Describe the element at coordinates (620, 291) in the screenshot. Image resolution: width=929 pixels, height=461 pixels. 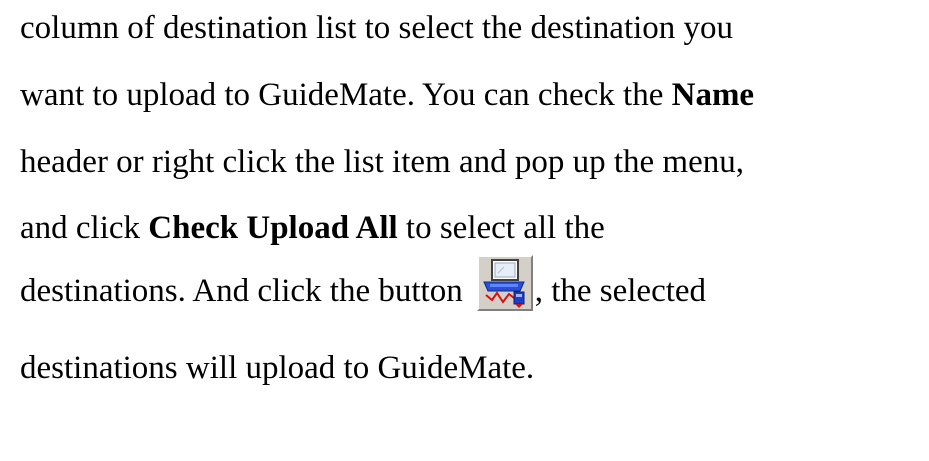
I see `text: , the selected` at that location.